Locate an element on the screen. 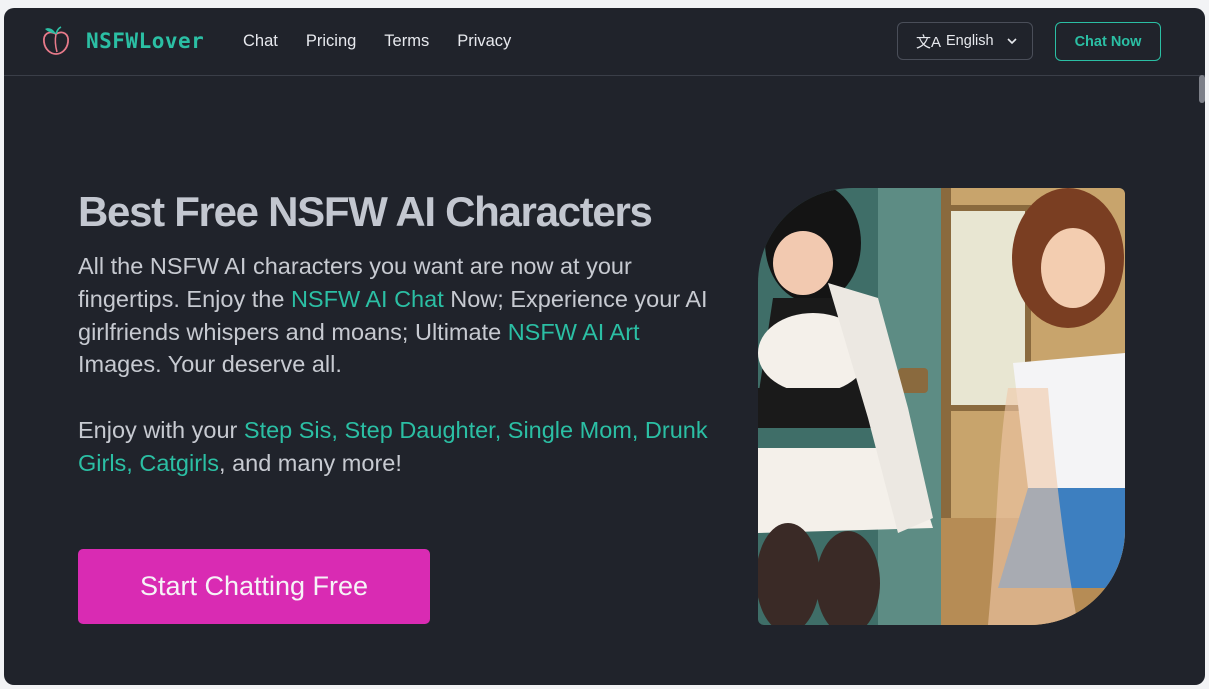  translate-icon: 文A is located at coordinates (929, 42).